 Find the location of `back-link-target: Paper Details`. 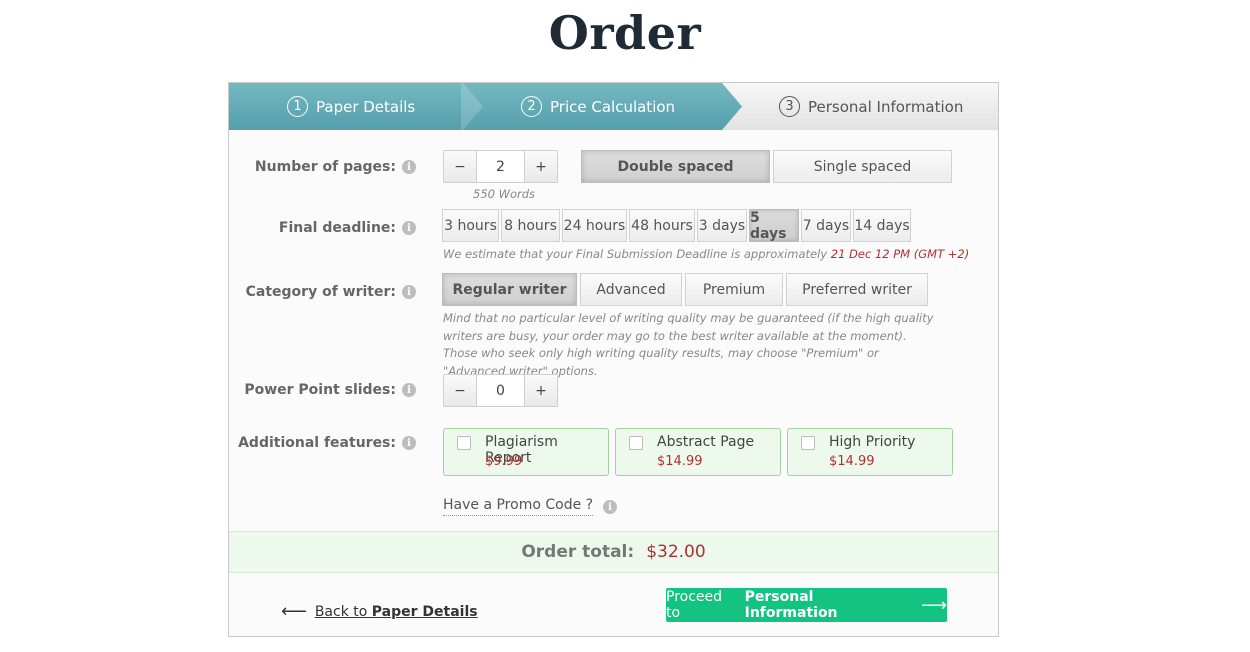

back-link-target: Paper Details is located at coordinates (424, 611).